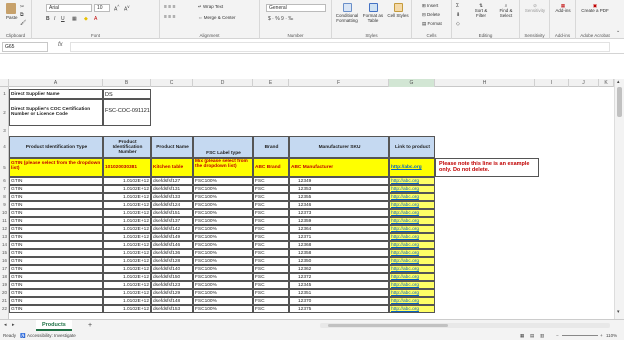 The height and width of the screenshot is (340, 624). I want to click on row-name: dsefdsfsf133, so click(172, 197).